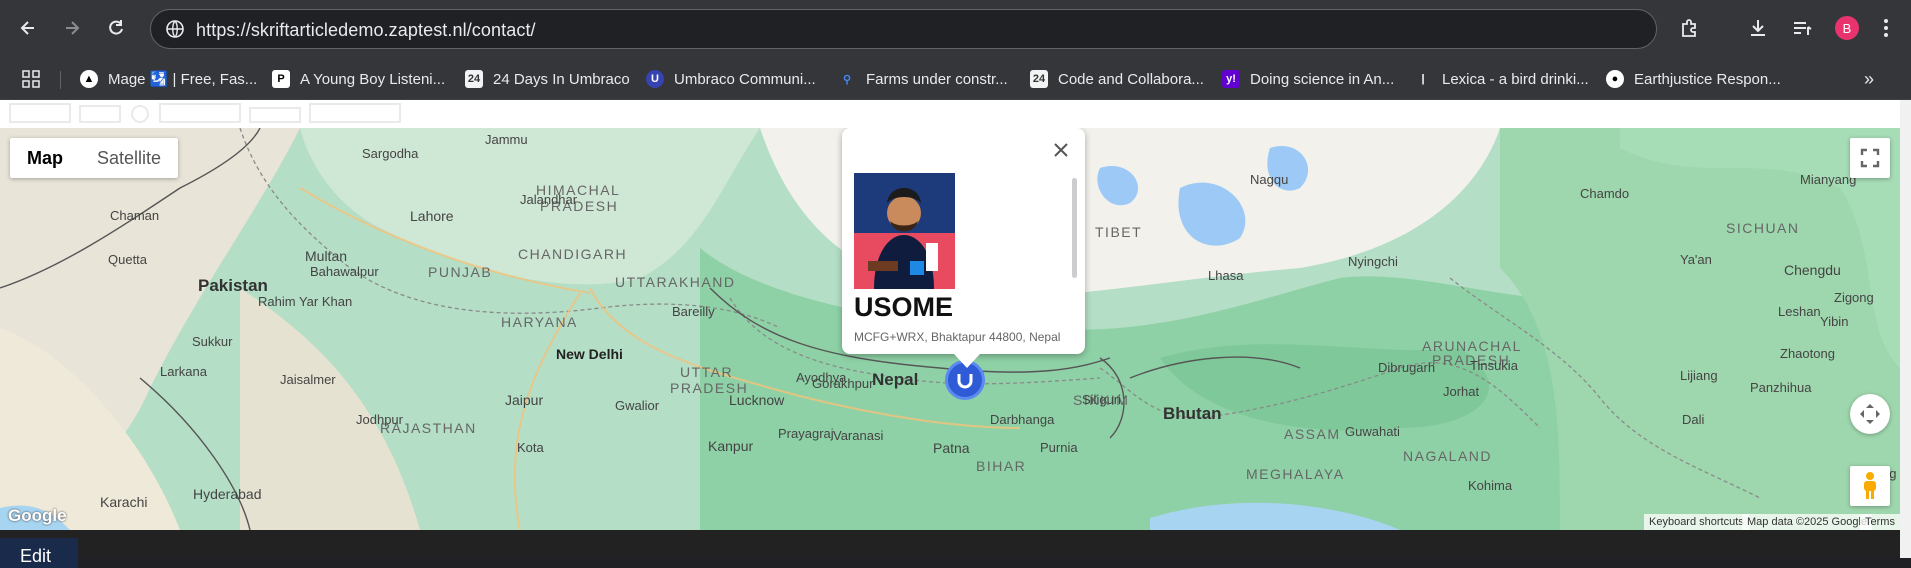 Image resolution: width=1911 pixels, height=568 pixels. Describe the element at coordinates (31, 79) in the screenshot. I see `apps-button` at that location.